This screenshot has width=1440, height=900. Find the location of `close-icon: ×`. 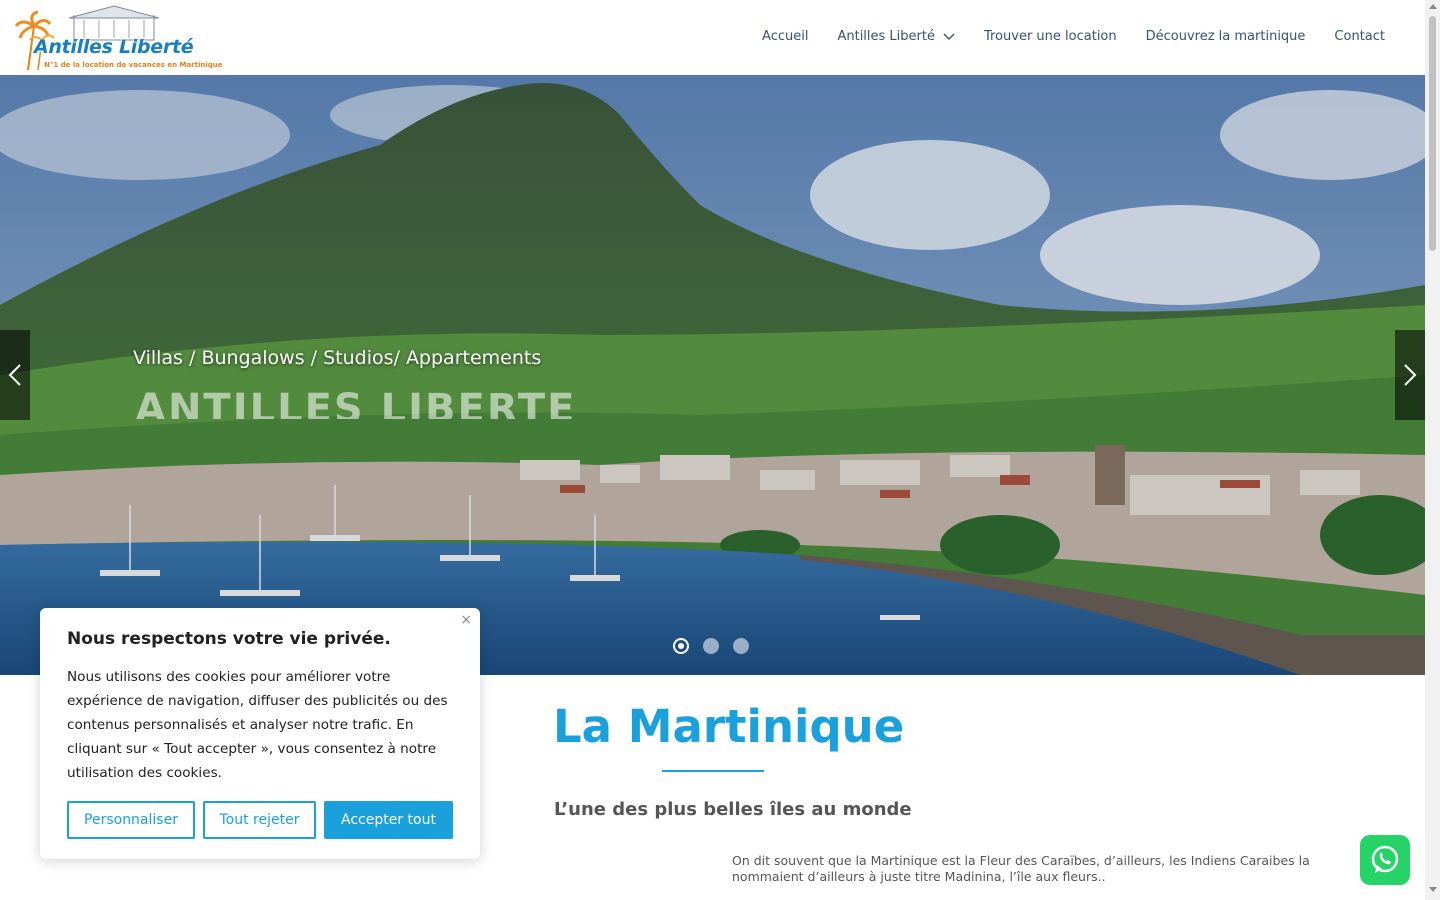

close-icon: × is located at coordinates (466, 620).